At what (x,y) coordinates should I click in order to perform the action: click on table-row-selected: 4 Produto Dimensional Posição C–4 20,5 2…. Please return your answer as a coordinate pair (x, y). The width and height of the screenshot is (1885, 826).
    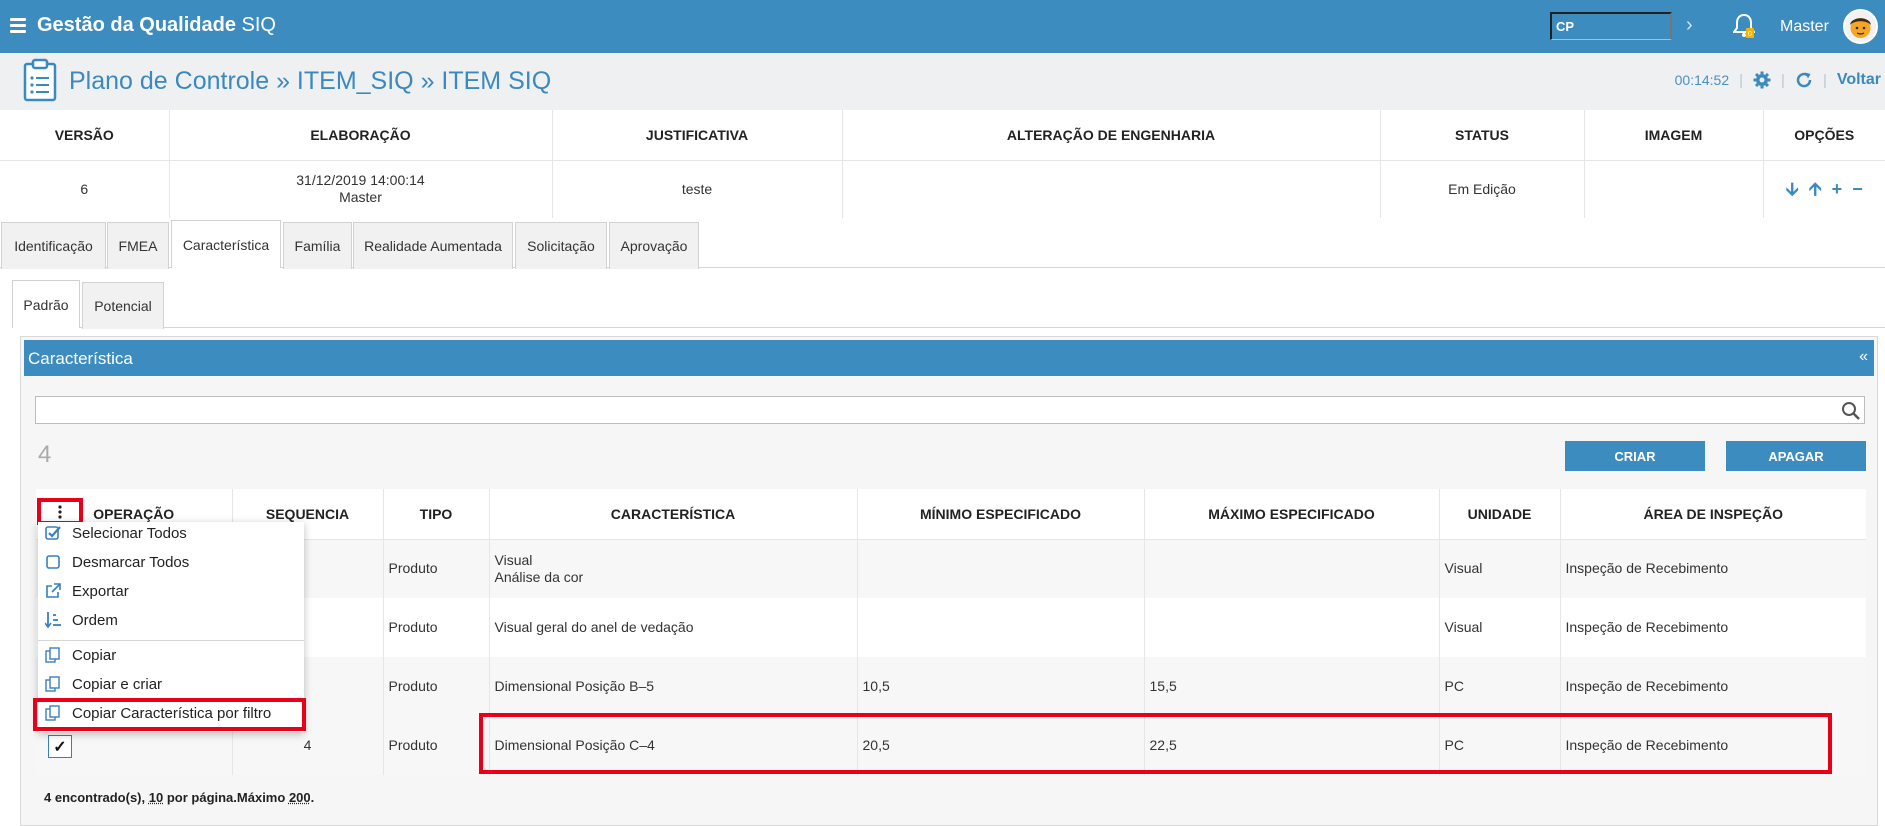
    Looking at the image, I should click on (951, 745).